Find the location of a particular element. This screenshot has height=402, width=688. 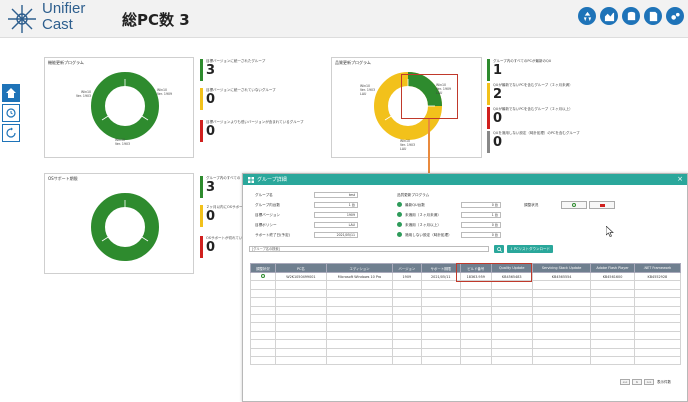

col-dotnet: .NET Framework is located at coordinates (657, 268).